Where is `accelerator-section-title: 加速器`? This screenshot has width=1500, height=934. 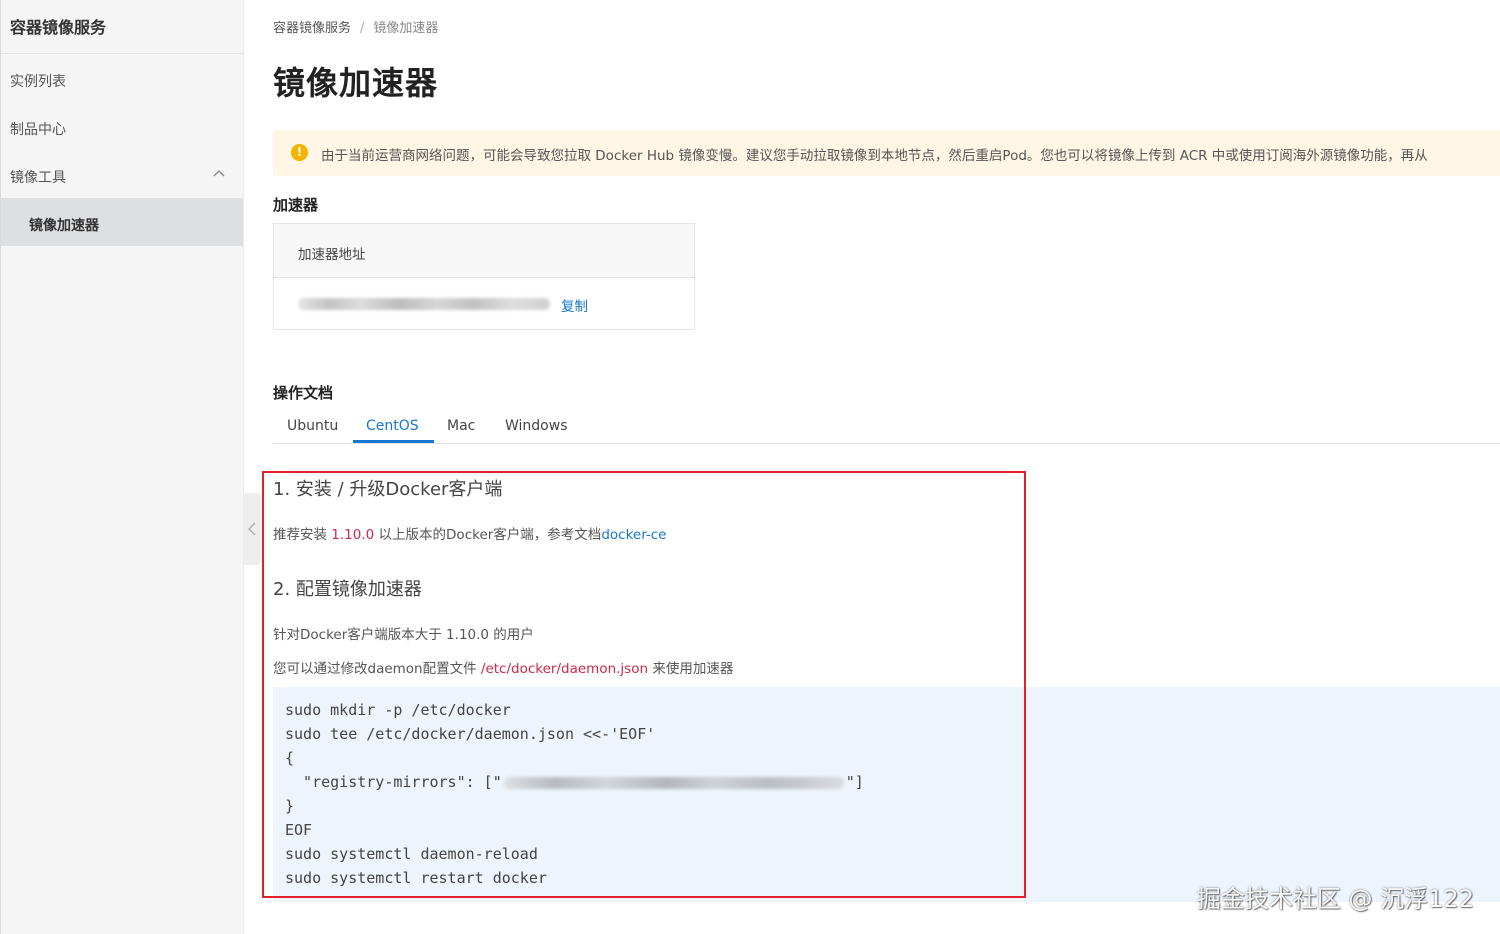
accelerator-section-title: 加速器 is located at coordinates (296, 205).